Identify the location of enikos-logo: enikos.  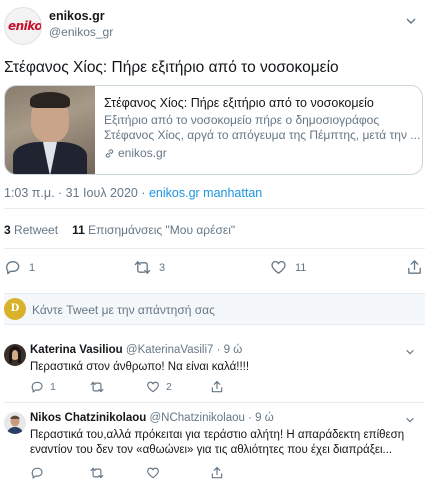
(25, 26).